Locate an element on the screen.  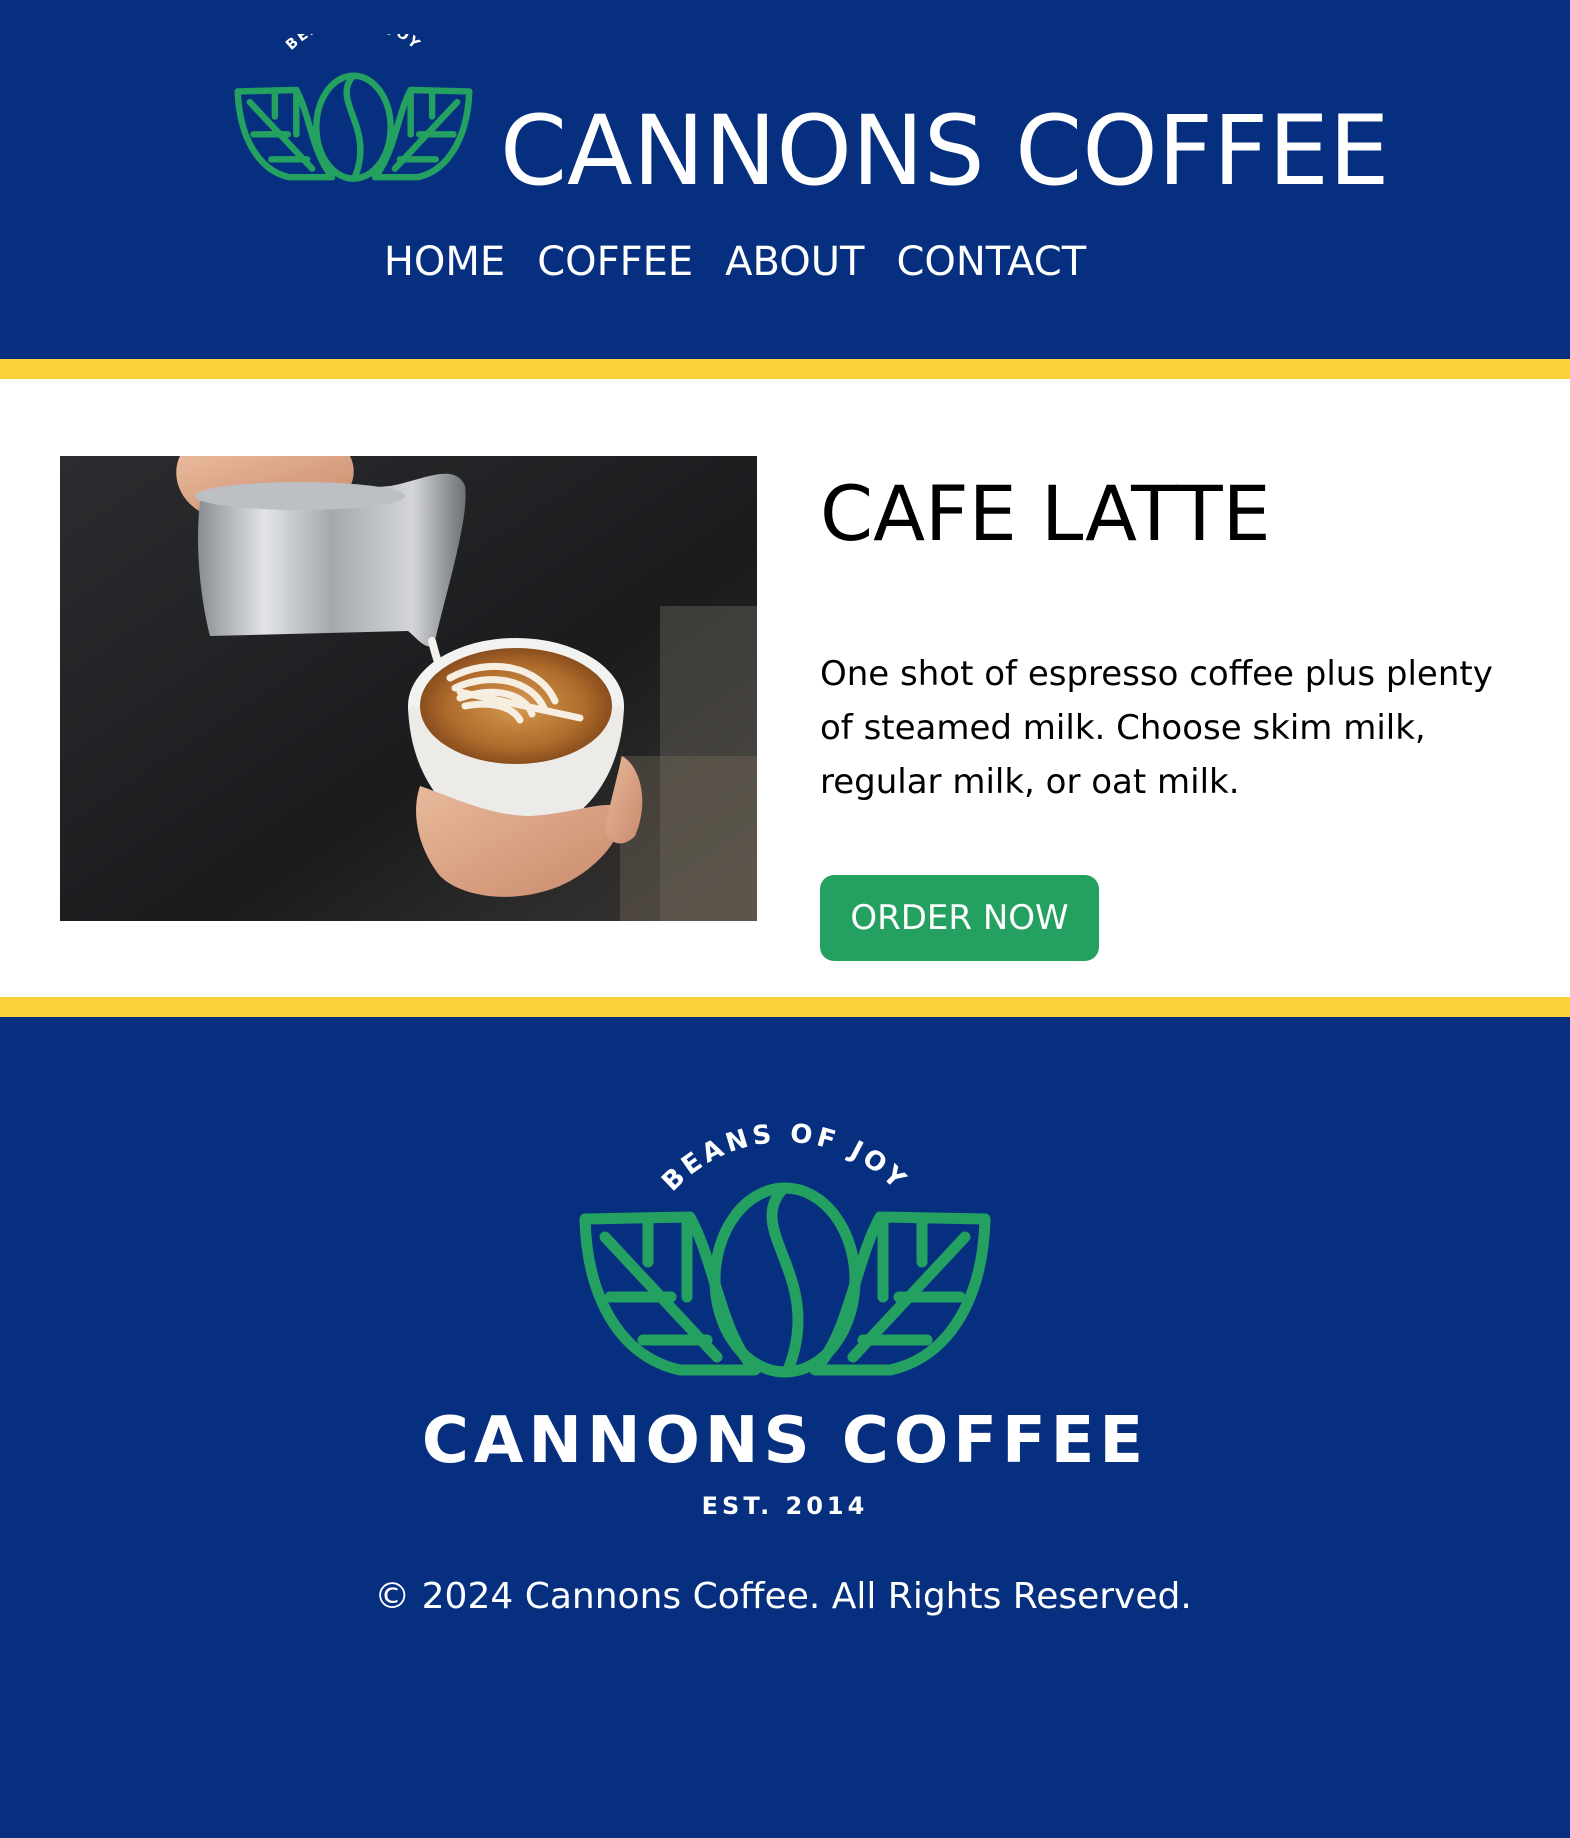
header-logo: BEANS OF JOY is located at coordinates (353, 99).